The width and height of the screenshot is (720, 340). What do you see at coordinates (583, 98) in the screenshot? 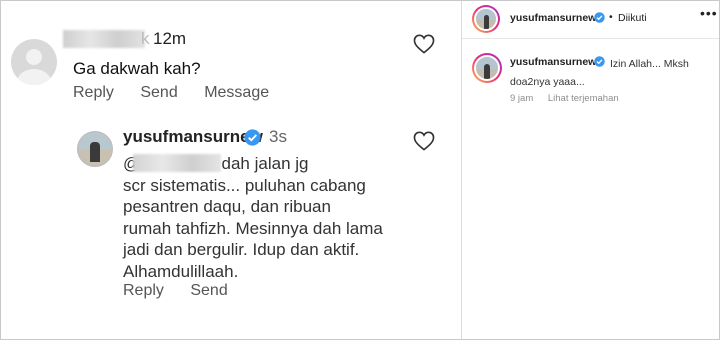
I see `see-translation-link: Lihat terjemahan` at bounding box center [583, 98].